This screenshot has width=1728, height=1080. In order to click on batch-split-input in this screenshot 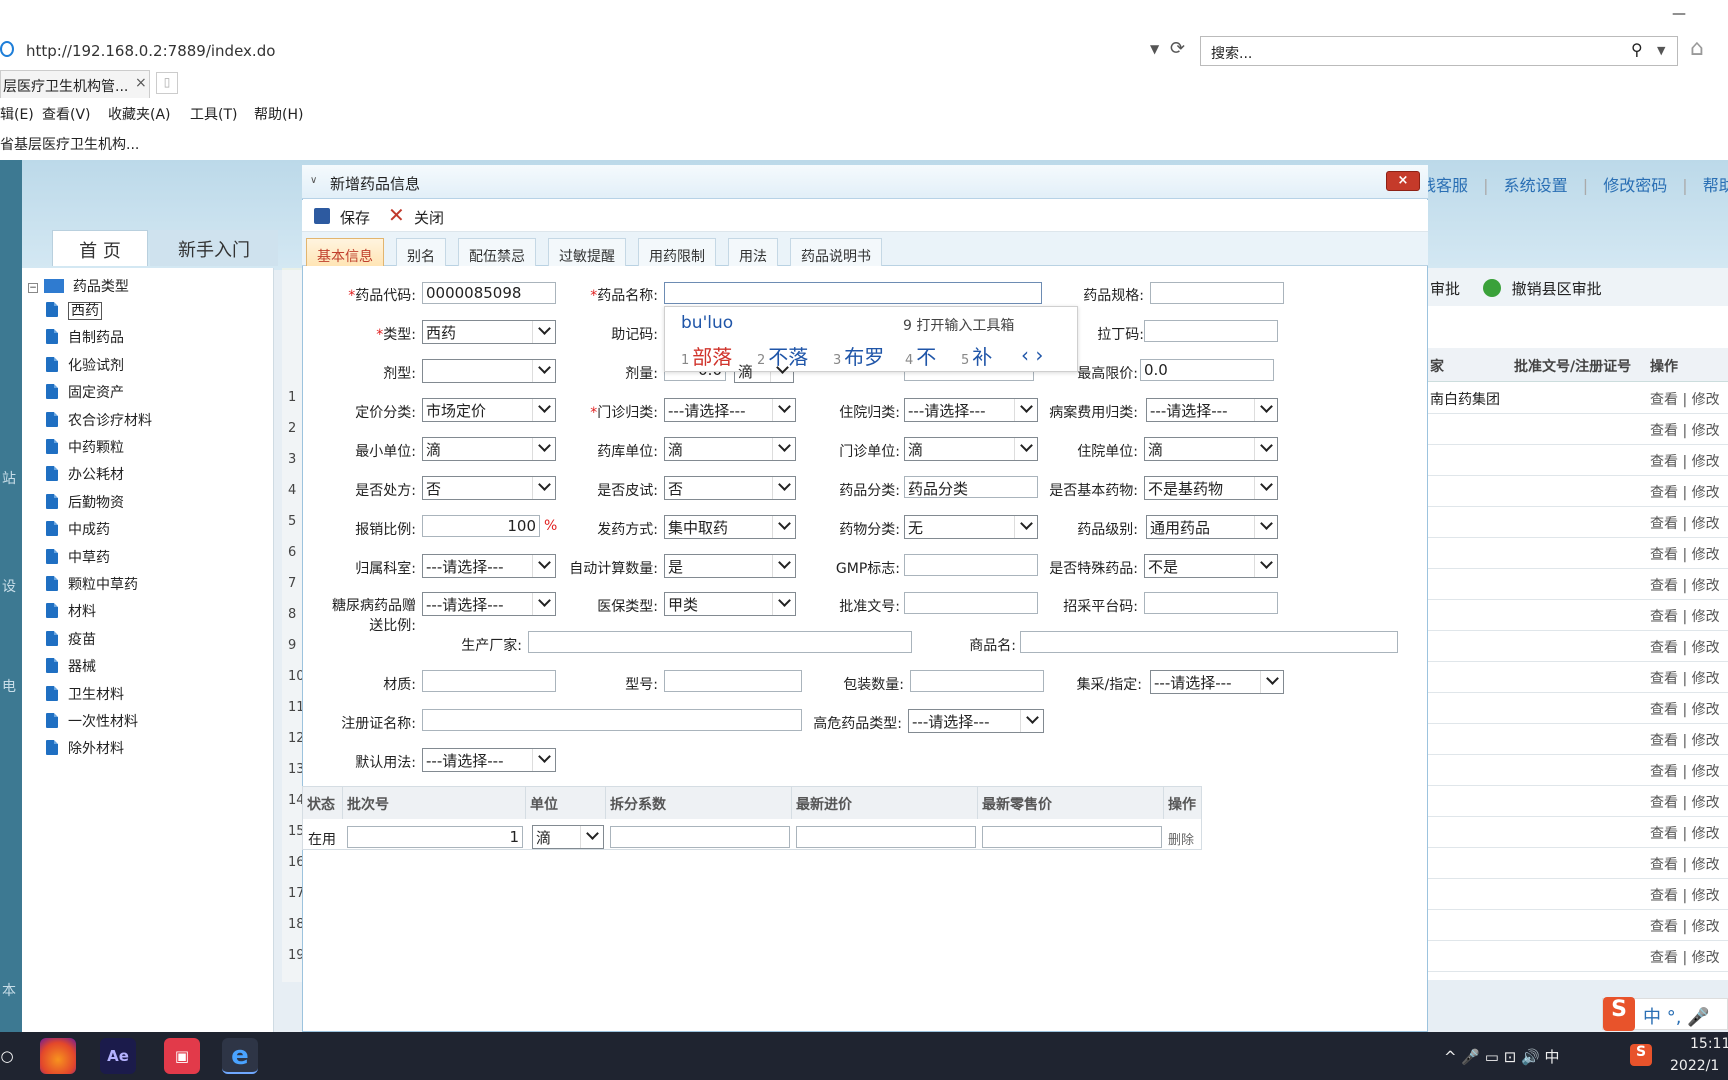, I will do `click(700, 837)`.